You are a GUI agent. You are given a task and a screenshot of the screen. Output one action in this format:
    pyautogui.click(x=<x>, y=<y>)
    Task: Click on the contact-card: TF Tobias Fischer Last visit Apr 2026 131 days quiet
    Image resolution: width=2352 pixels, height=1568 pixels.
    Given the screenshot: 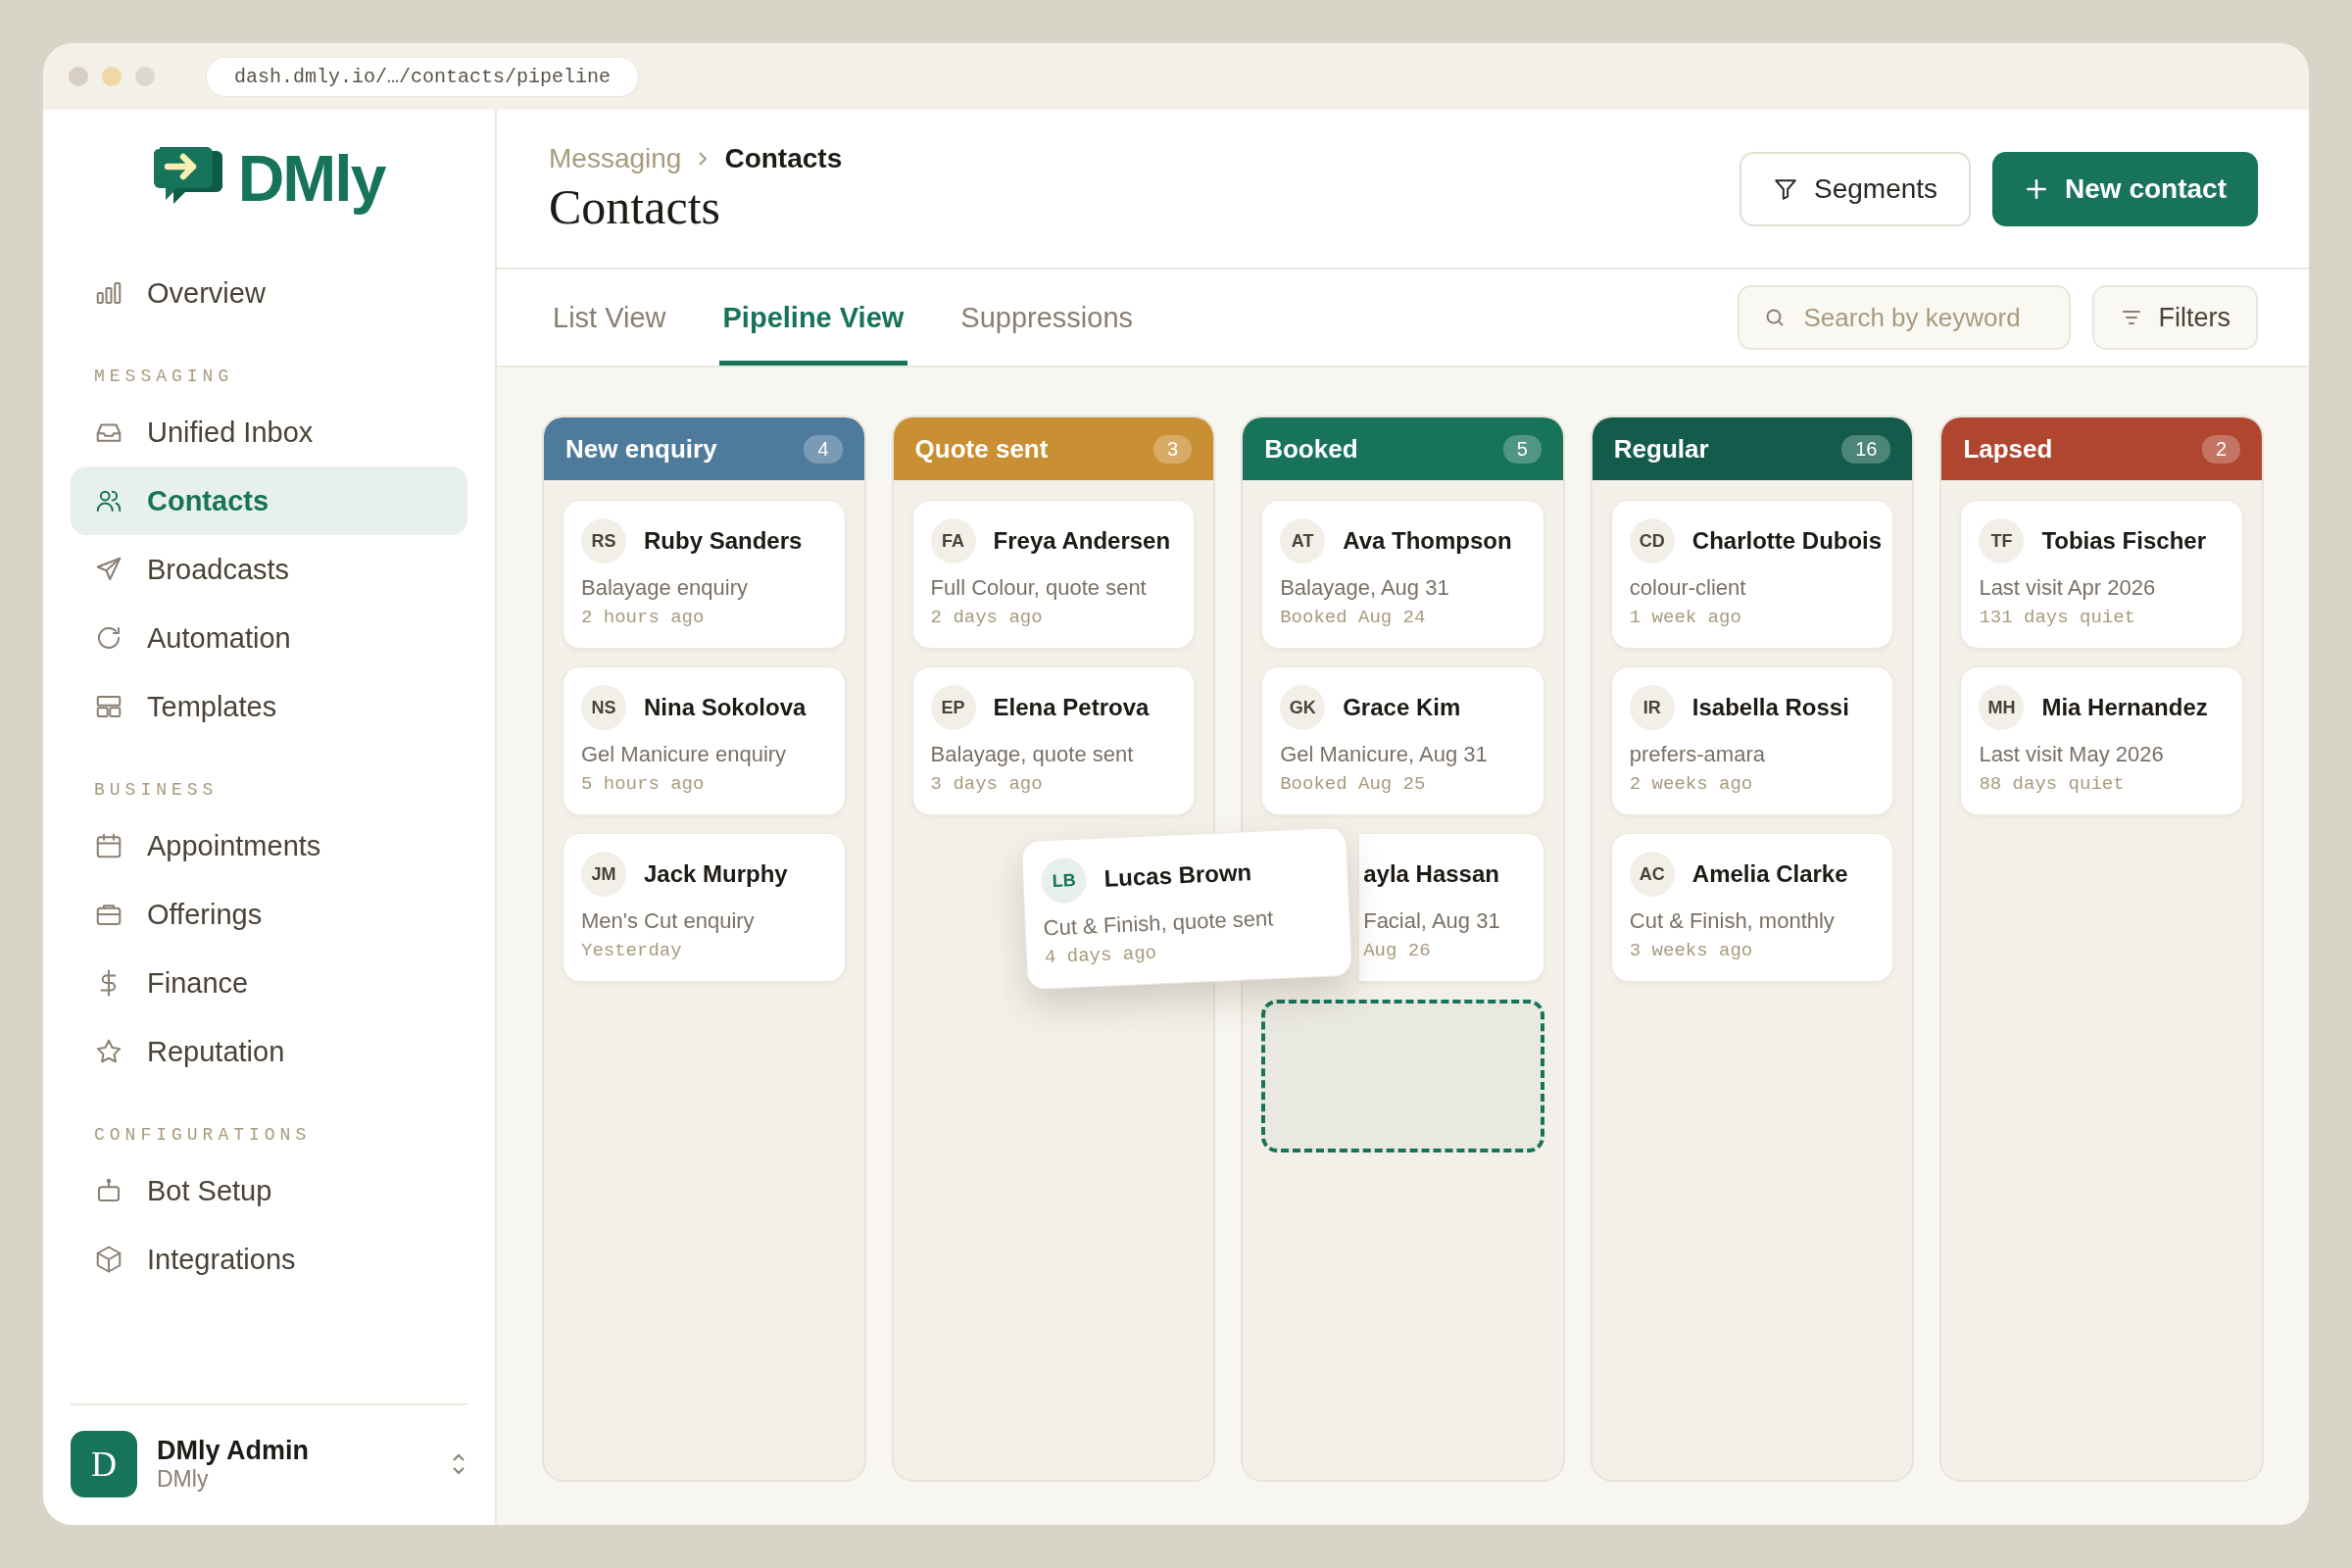 What is the action you would take?
    pyautogui.click(x=2101, y=574)
    